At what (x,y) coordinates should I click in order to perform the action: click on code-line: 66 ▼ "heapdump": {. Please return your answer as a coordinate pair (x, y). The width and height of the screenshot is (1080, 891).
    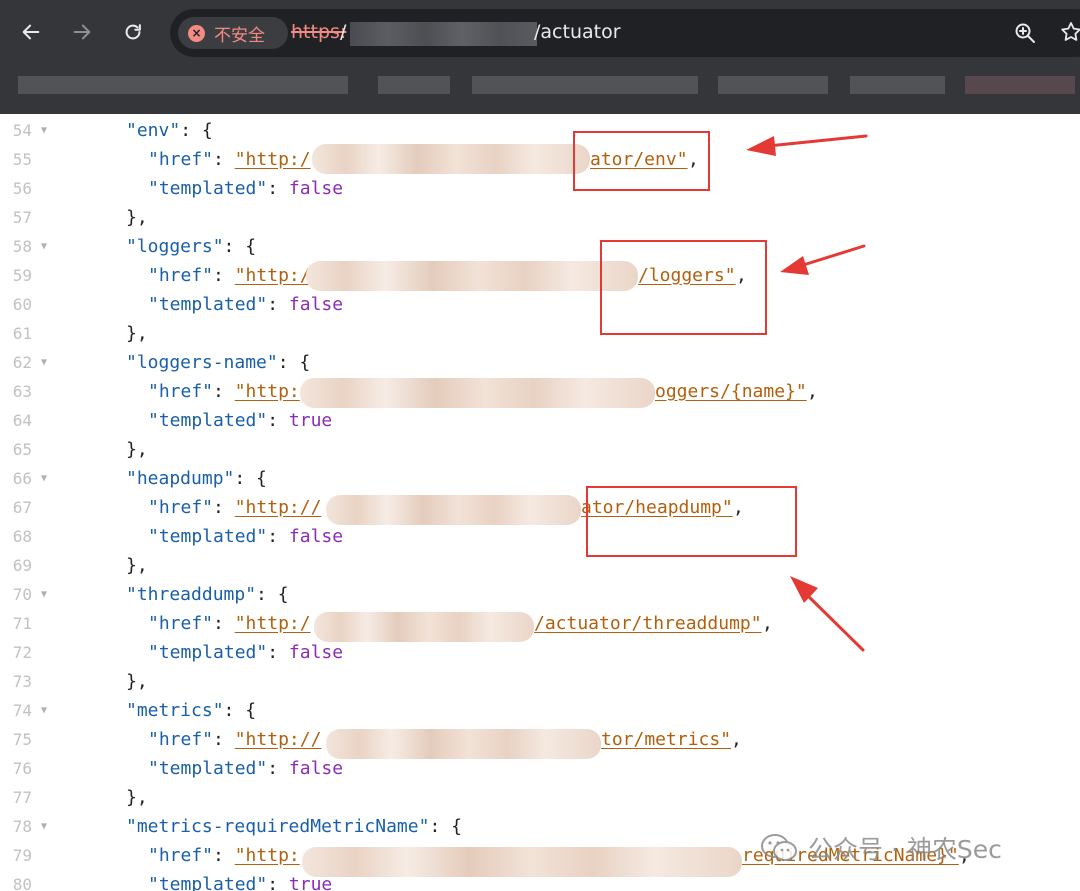
    Looking at the image, I should click on (540, 478).